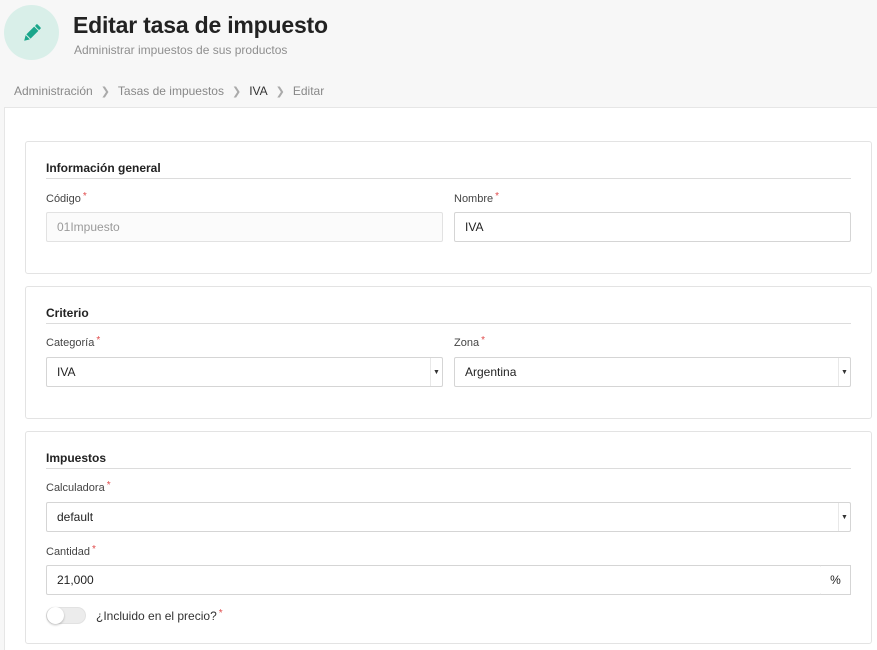  What do you see at coordinates (491, 372) in the screenshot?
I see `zone-value: Argentina` at bounding box center [491, 372].